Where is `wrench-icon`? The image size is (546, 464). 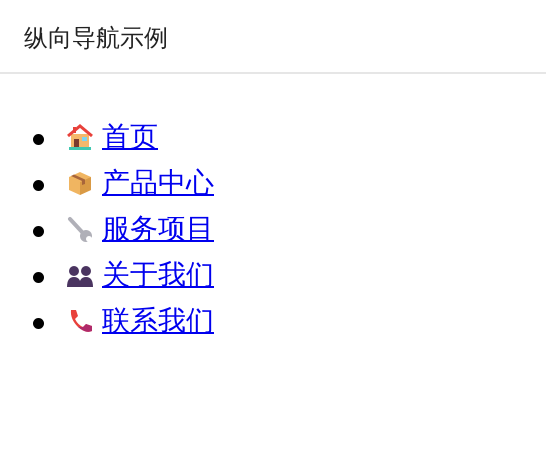 wrench-icon is located at coordinates (80, 229).